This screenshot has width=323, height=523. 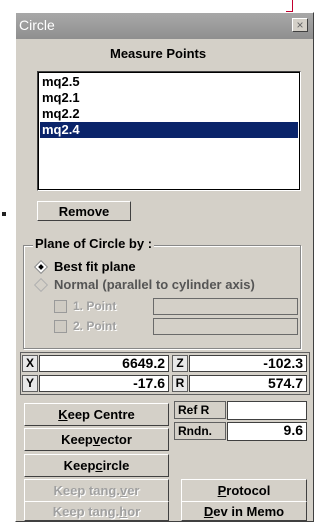 I want to click on list-item: mq2.1, so click(x=169, y=98).